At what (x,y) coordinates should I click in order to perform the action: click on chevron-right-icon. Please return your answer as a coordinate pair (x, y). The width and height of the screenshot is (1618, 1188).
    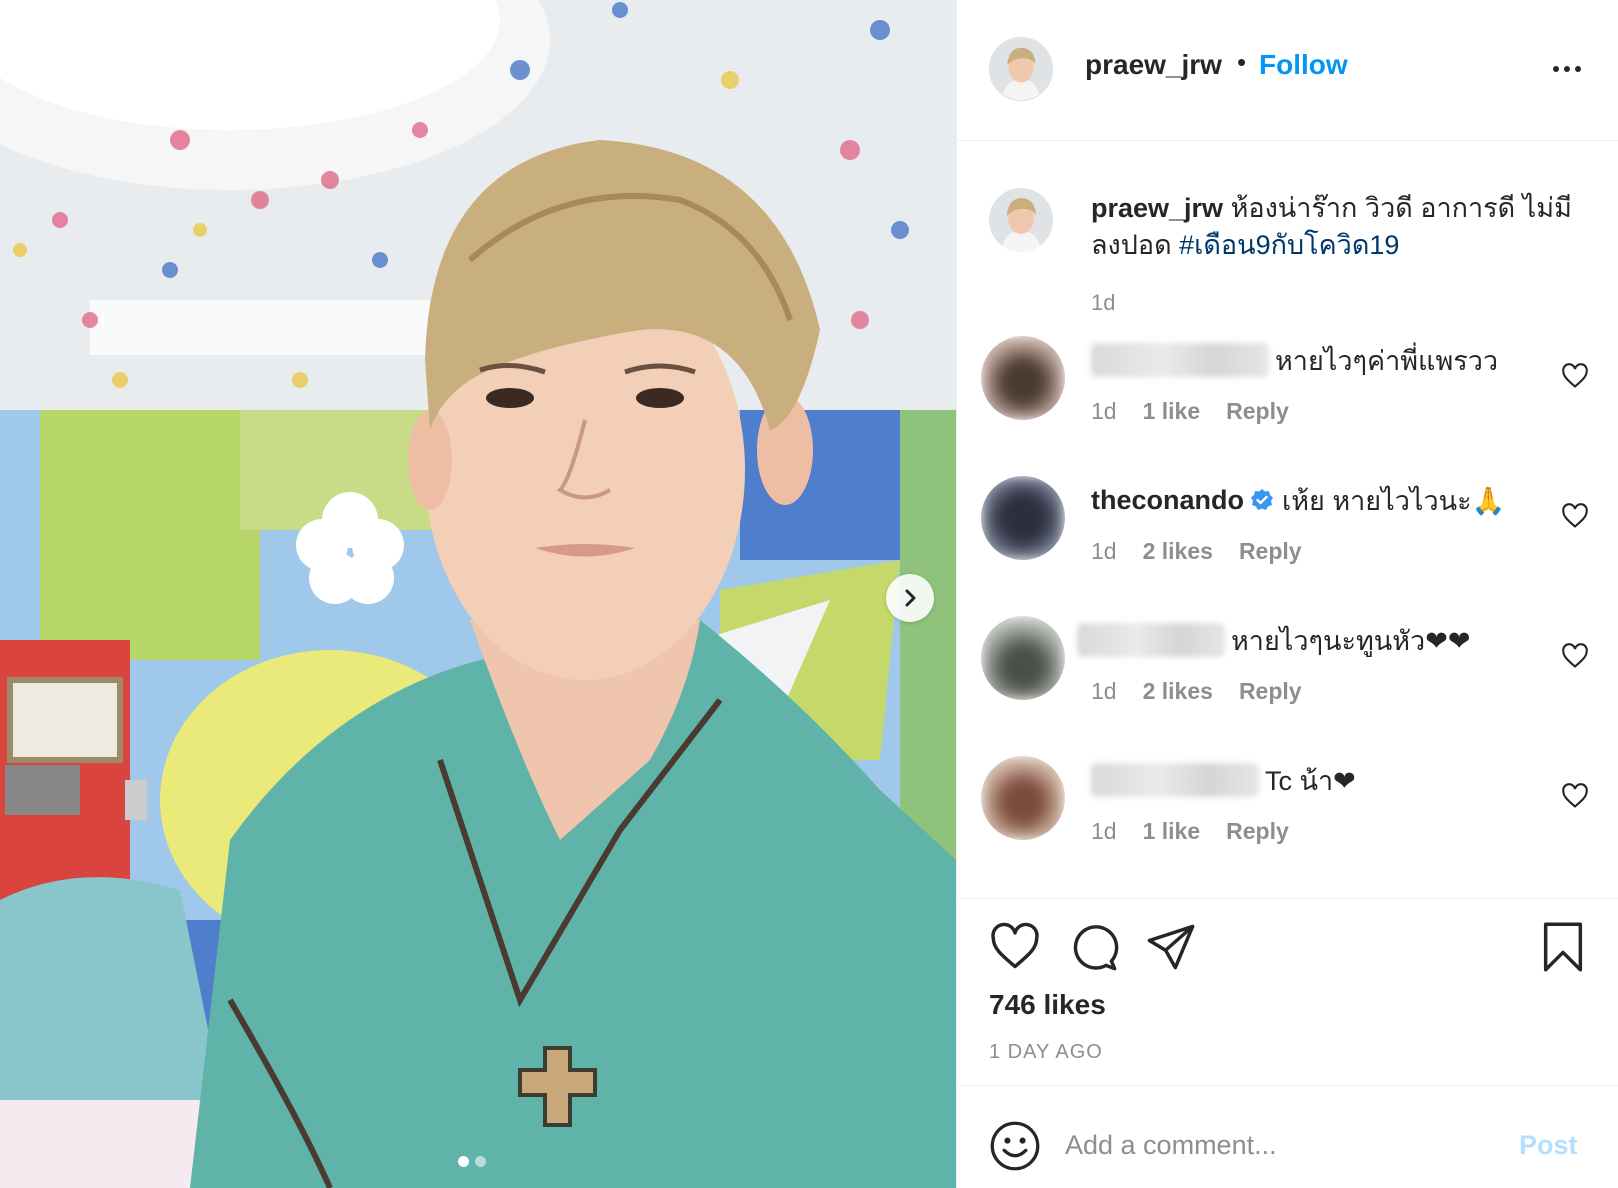
    Looking at the image, I should click on (910, 598).